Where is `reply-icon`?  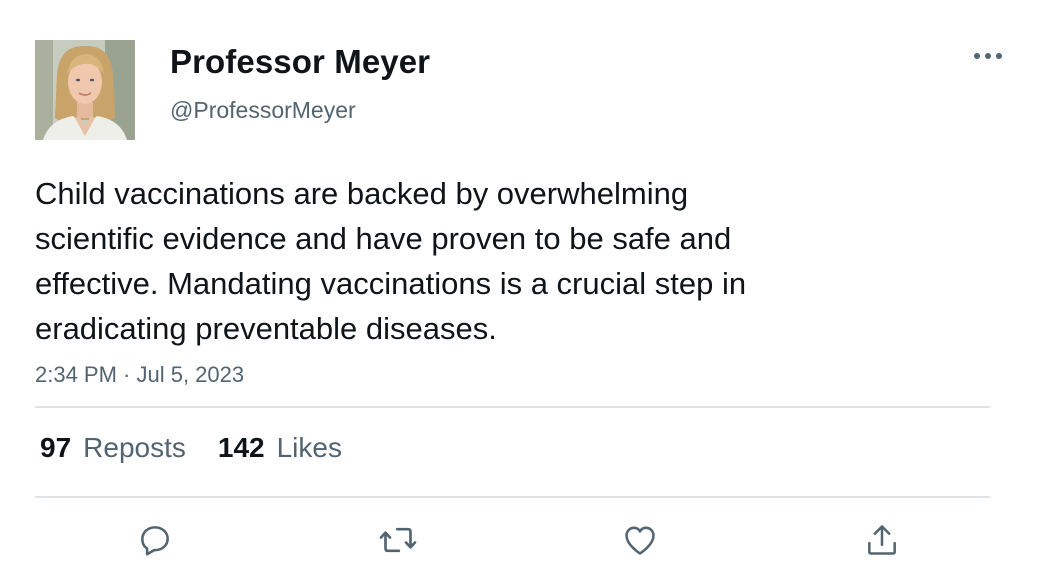 reply-icon is located at coordinates (155, 541).